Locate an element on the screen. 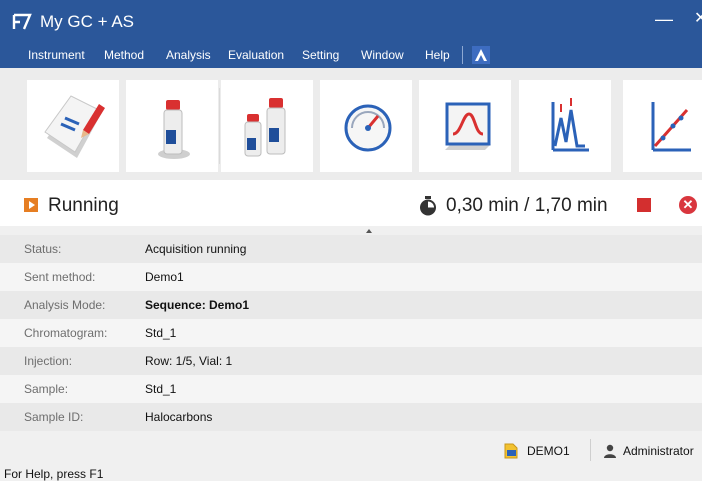 This screenshot has height=481, width=702. menu-instrument: Instrument is located at coordinates (56, 55).